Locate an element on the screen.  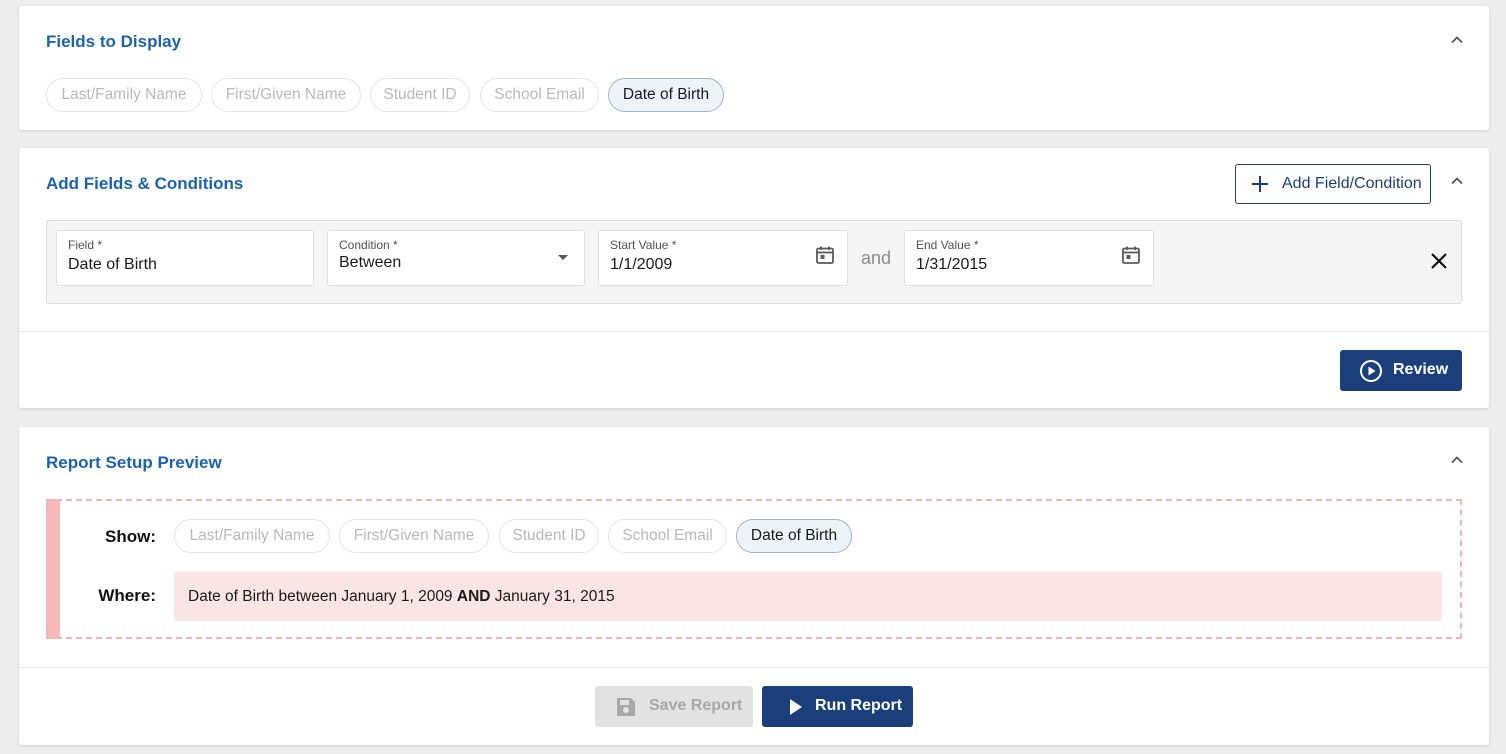
preview-chip-school-email: School Email is located at coordinates (667, 536).